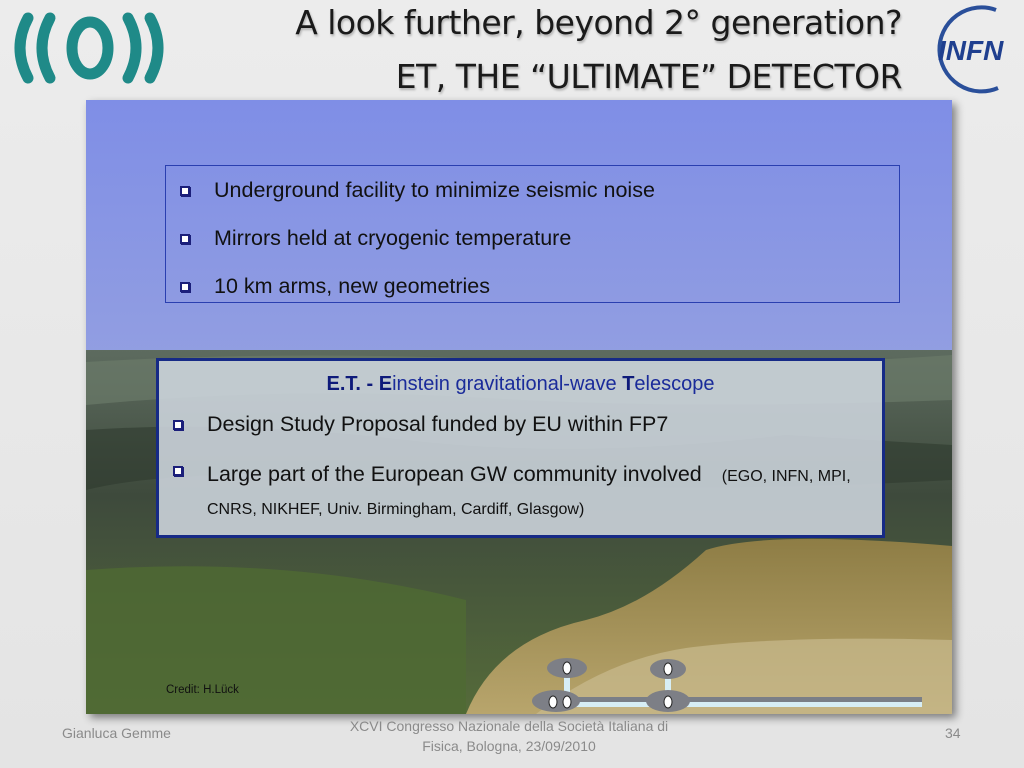 The width and height of the screenshot is (1024, 768). I want to click on et-name-end: elescope, so click(674, 384).